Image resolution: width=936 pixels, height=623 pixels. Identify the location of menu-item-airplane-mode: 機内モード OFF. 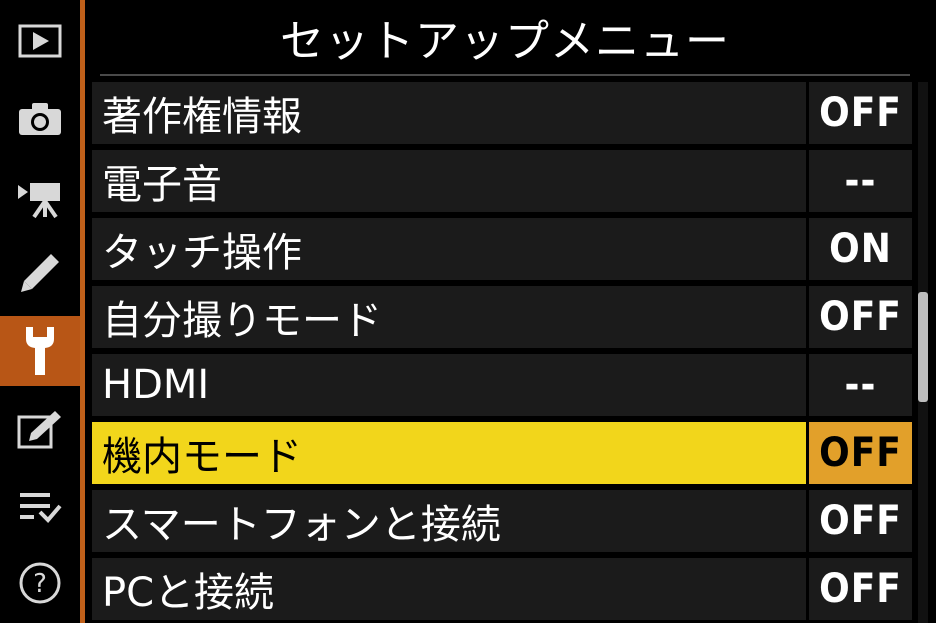
(502, 453).